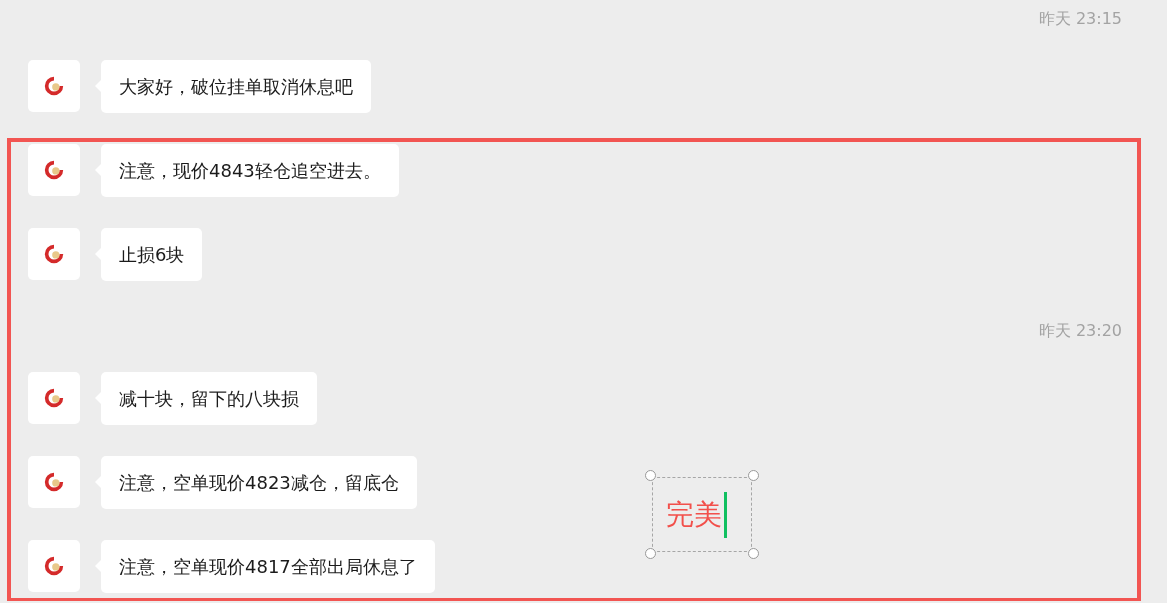 This screenshot has width=1167, height=603. Describe the element at coordinates (1080, 19) in the screenshot. I see `timestamp: 昨天 23:15` at that location.